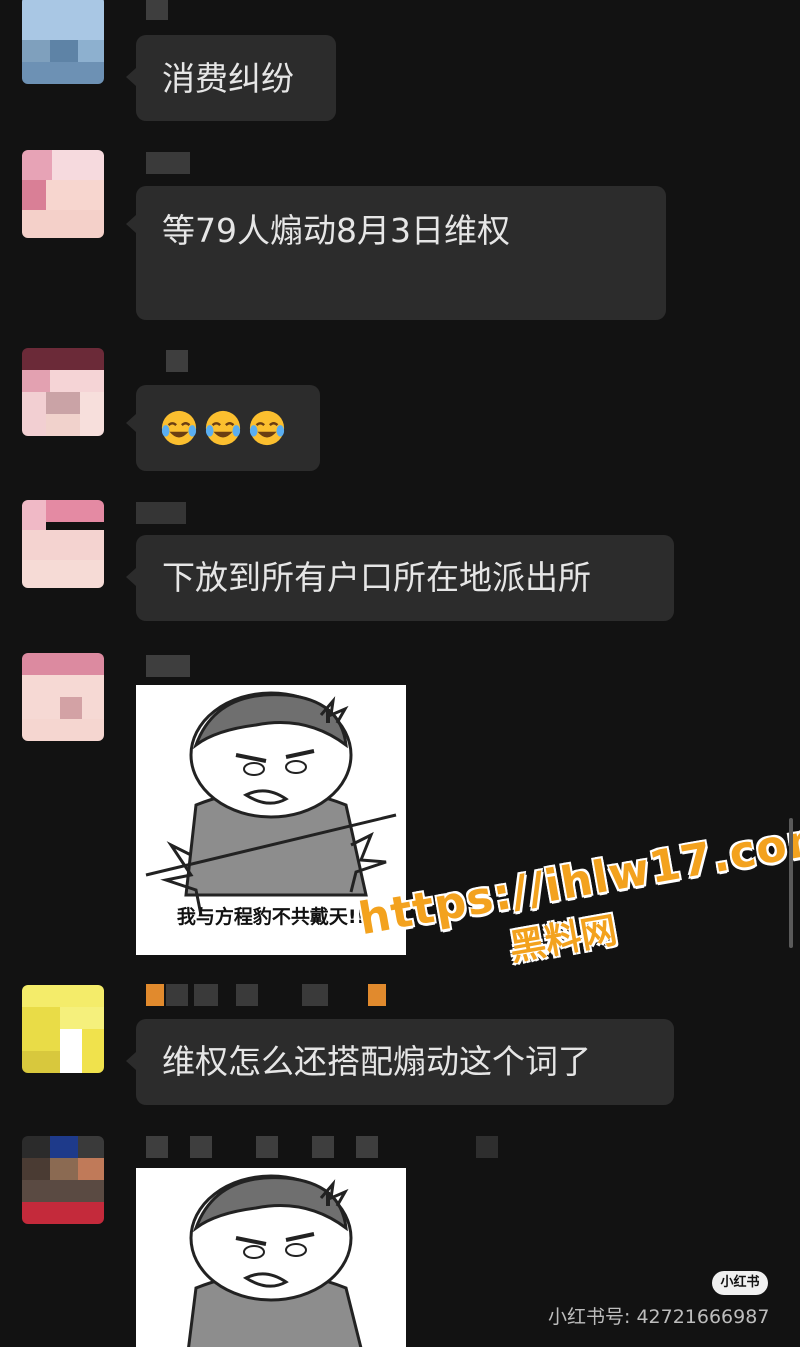 The width and height of the screenshot is (800, 1347). I want to click on message-bubble, so click(228, 428).